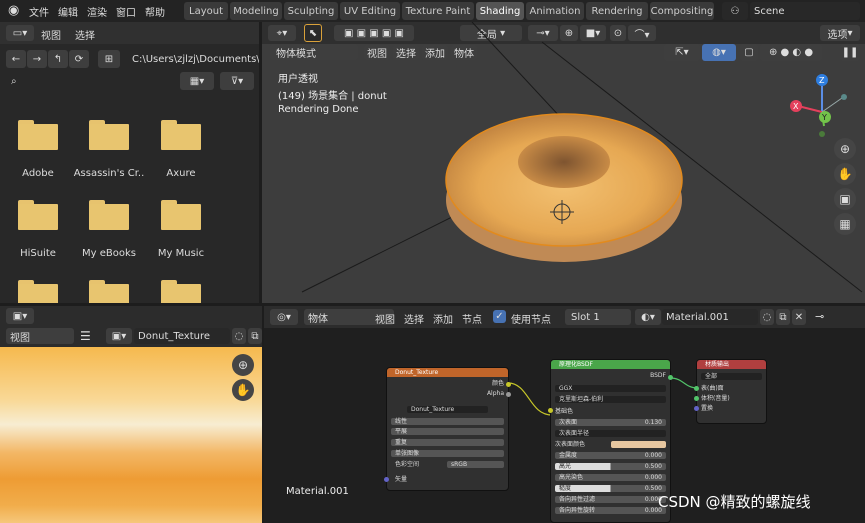 This screenshot has height=523, width=865. Describe the element at coordinates (805, 11) in the screenshot. I see `scene-field: Scene` at that location.